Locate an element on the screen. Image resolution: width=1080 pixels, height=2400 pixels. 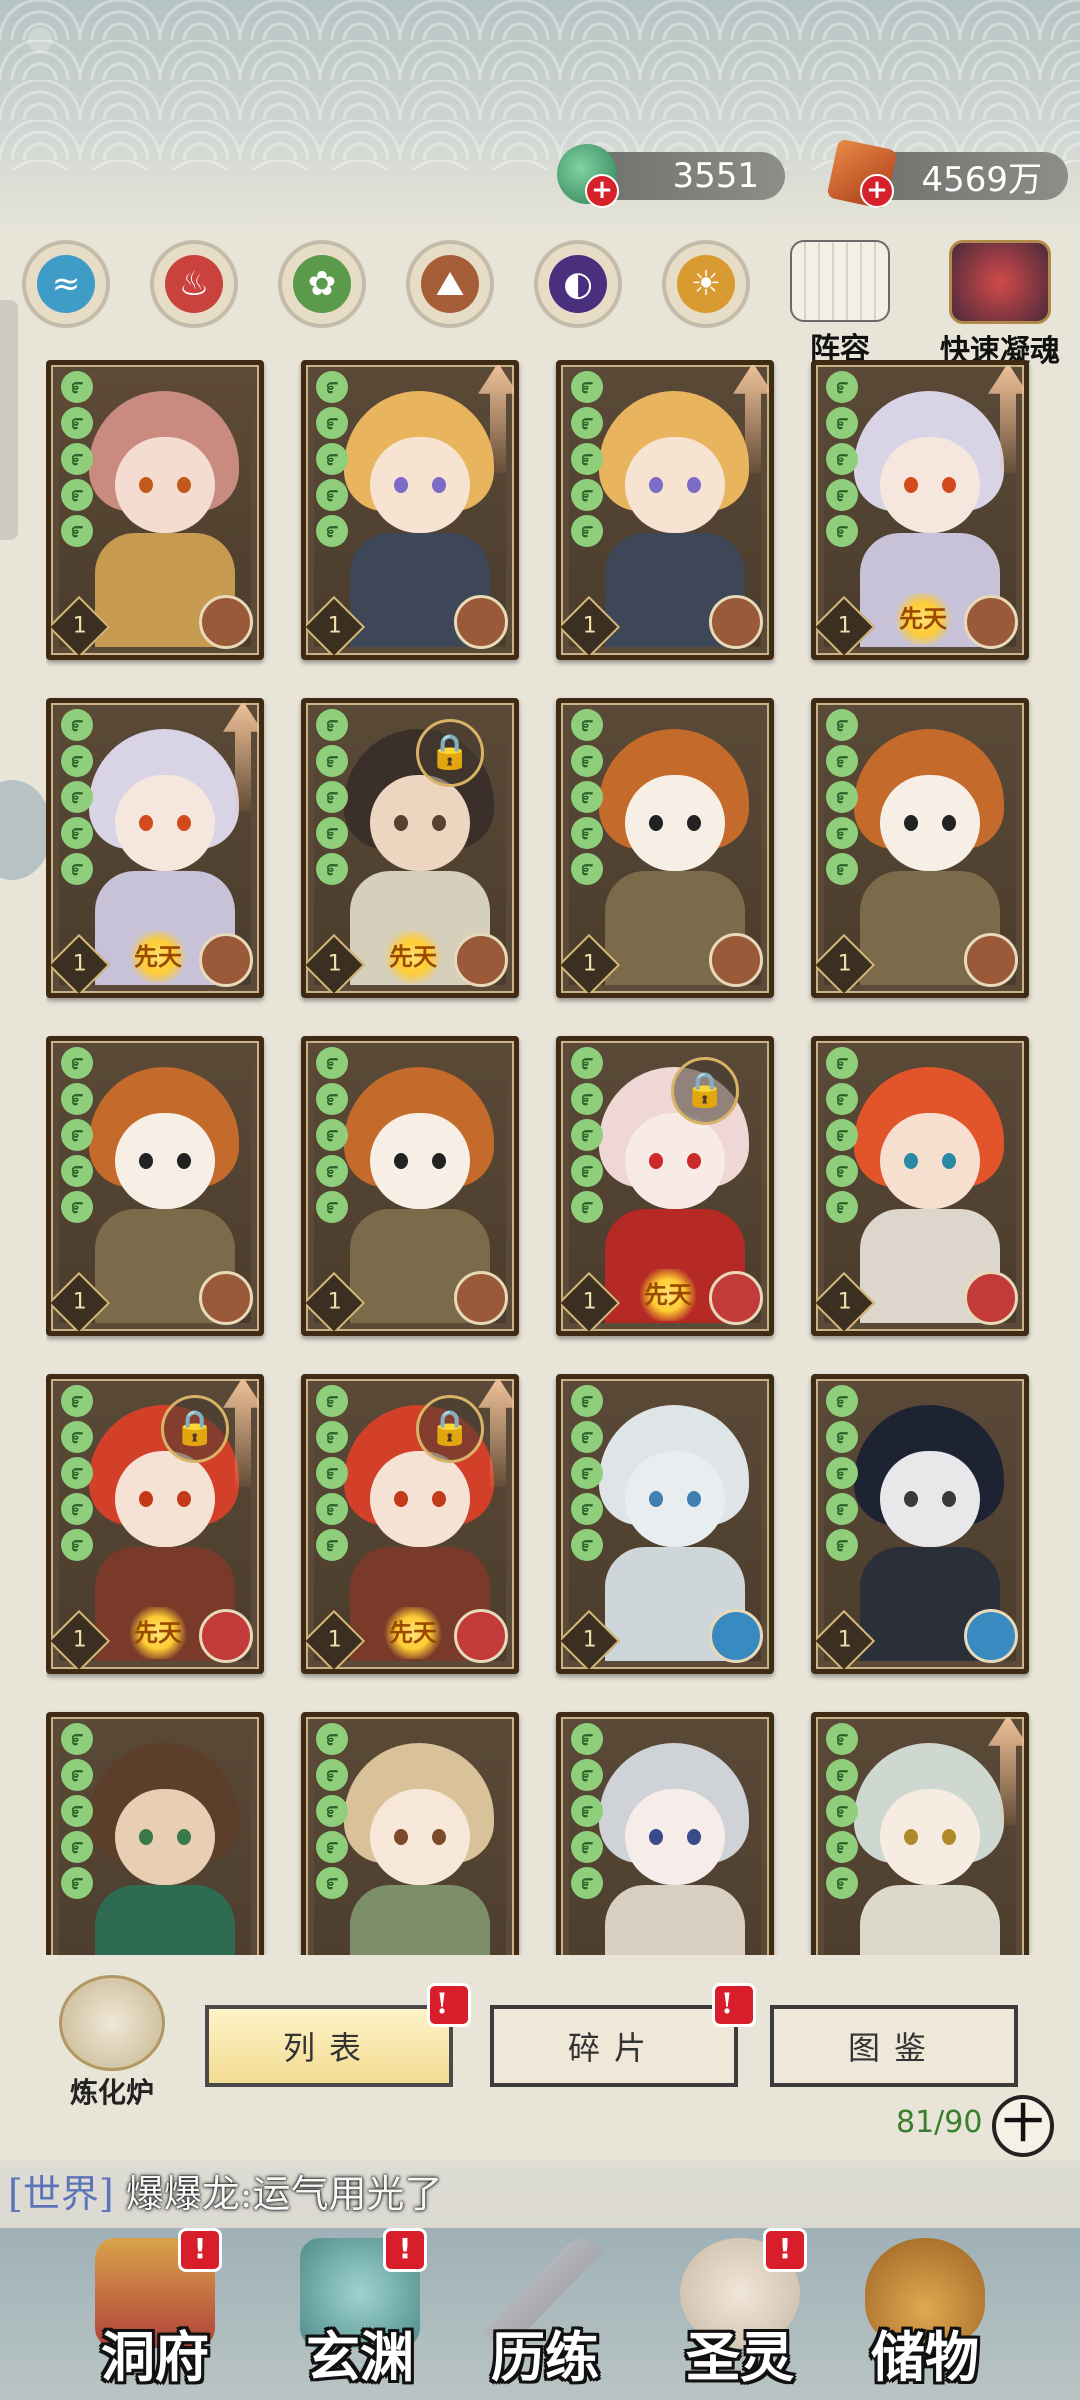
side-drawer-tab is located at coordinates (9, 420).